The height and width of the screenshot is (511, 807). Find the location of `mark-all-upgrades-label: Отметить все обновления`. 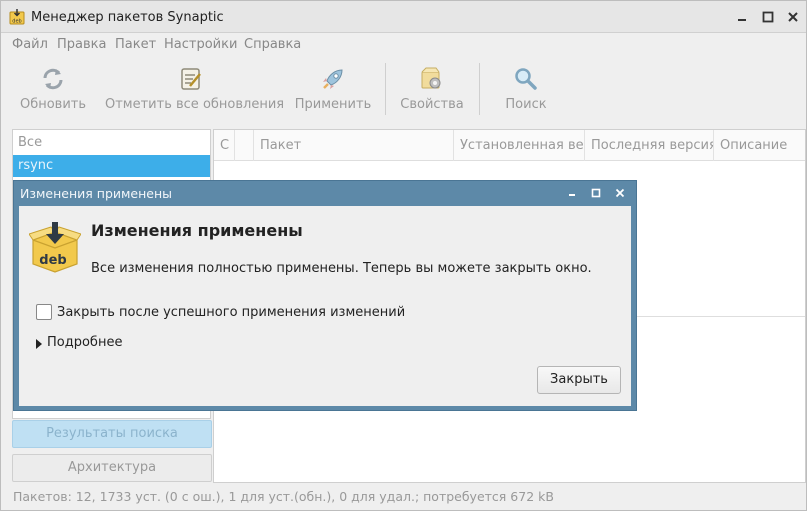

mark-all-upgrades-label: Отметить все обновления is located at coordinates (195, 104).